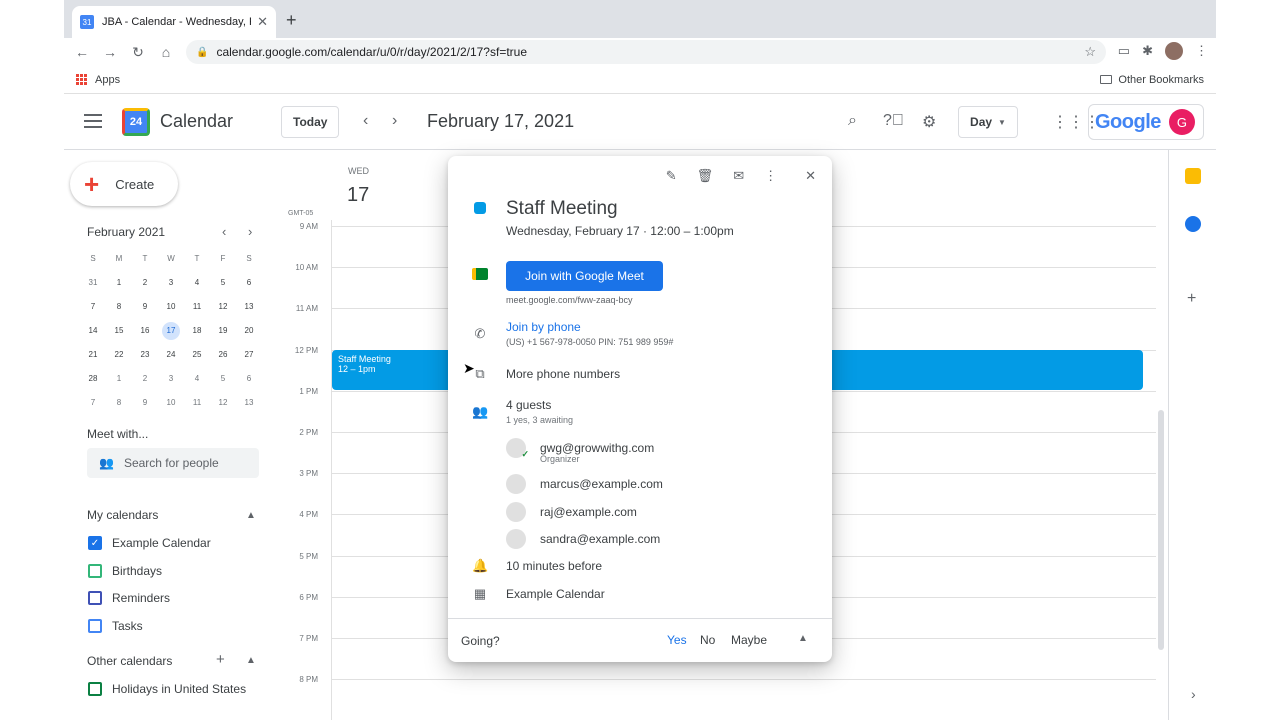 Image resolution: width=1280 pixels, height=720 pixels. What do you see at coordinates (852, 121) in the screenshot?
I see `search-icon: ⌕` at bounding box center [852, 121].